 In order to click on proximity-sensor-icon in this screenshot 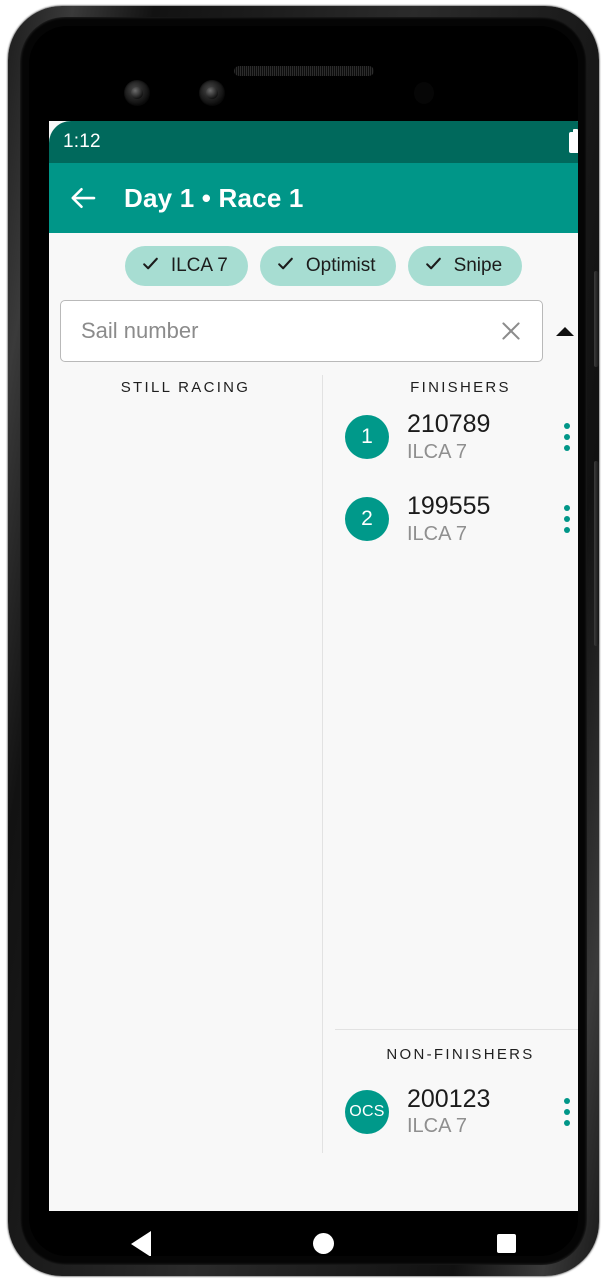, I will do `click(424, 93)`.